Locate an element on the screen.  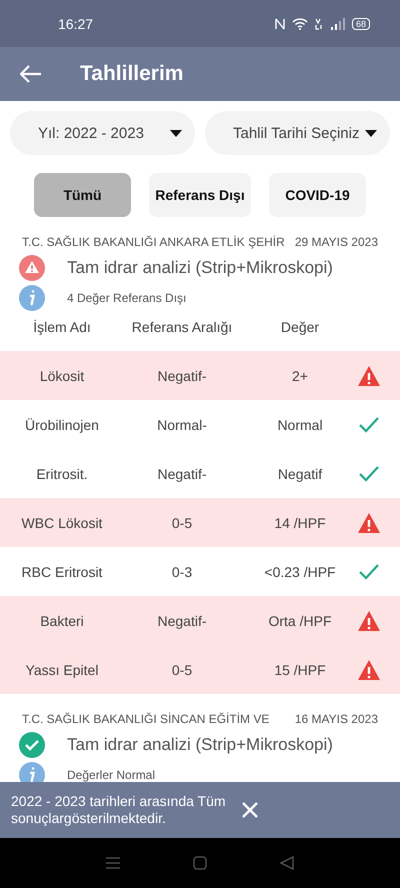
result-summary: 4 Değer Referans Dışı is located at coordinates (126, 298).